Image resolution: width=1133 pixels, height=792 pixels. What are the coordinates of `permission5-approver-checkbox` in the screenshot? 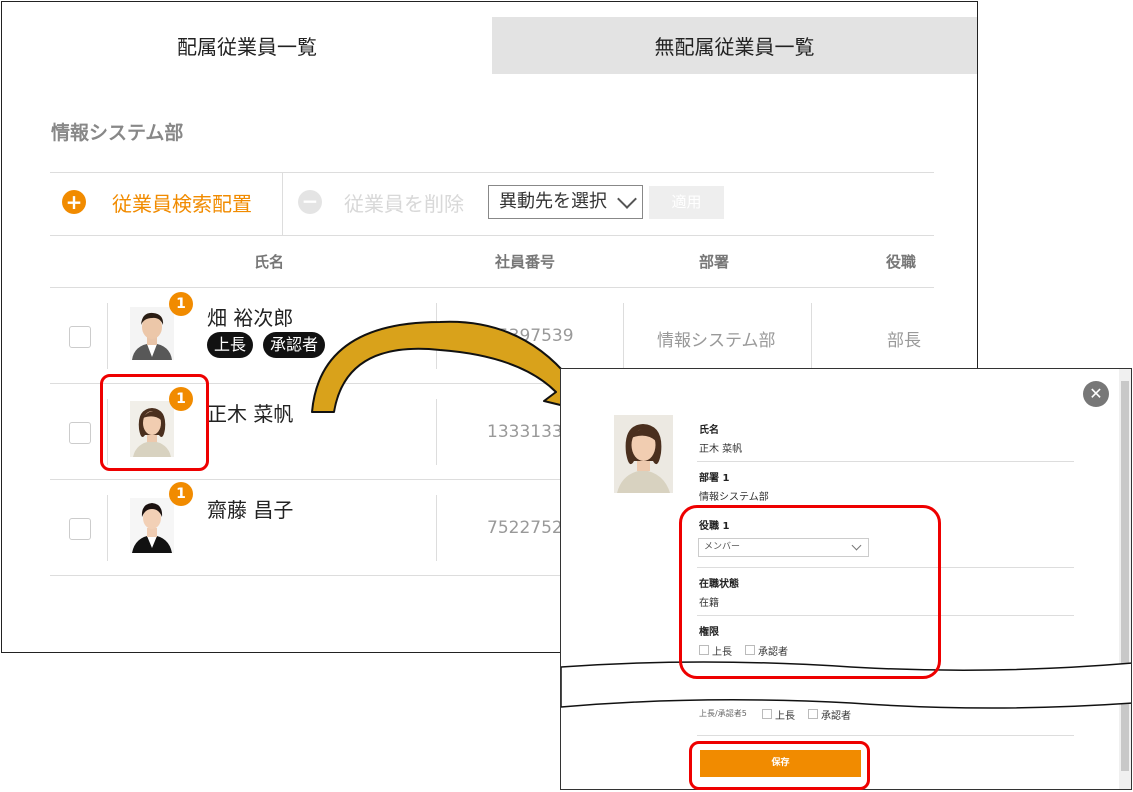 It's located at (813, 714).